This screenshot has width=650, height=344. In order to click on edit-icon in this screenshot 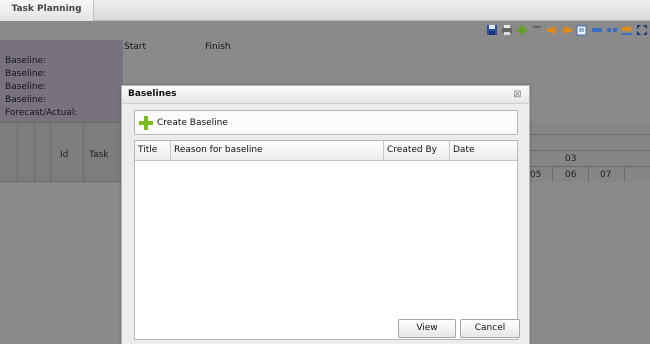, I will do `click(582, 30)`.